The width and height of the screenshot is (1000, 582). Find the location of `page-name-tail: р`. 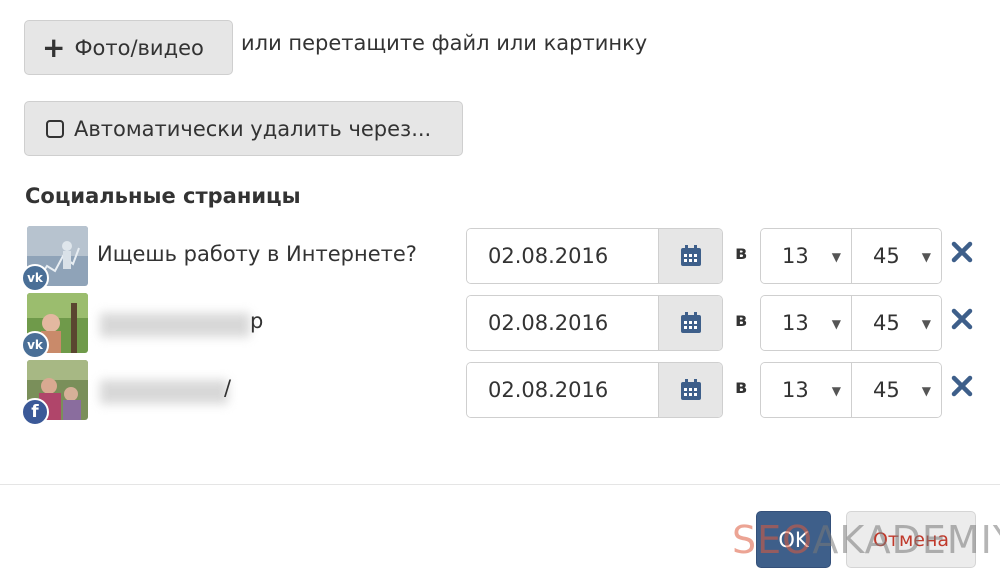

page-name-tail: р is located at coordinates (257, 321).